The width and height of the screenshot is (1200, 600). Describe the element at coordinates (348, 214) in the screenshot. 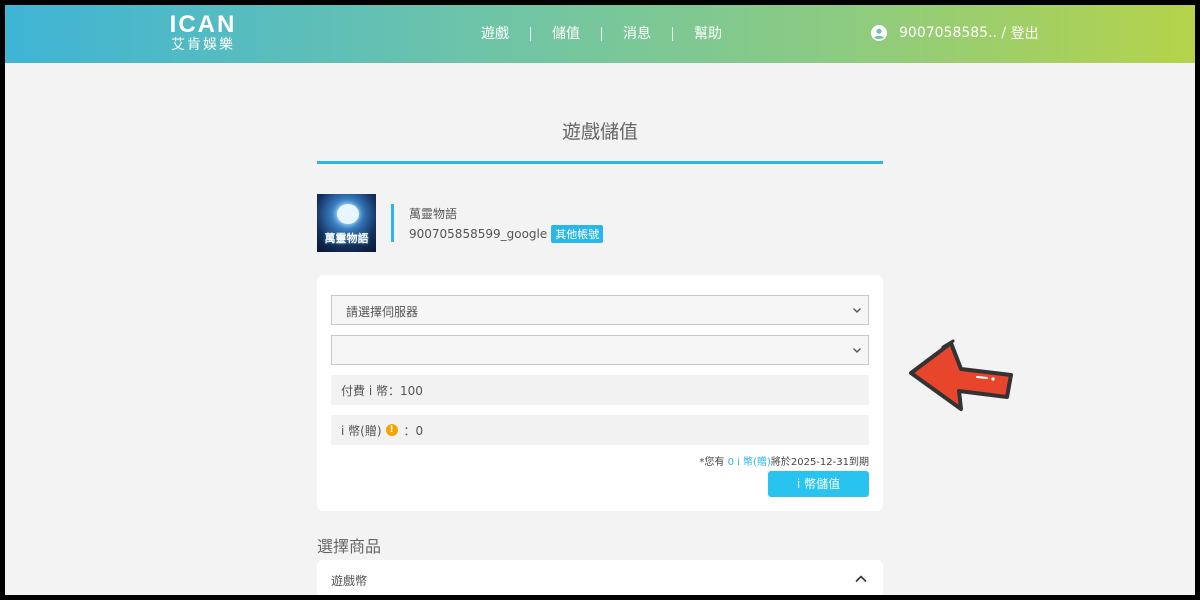

I see `cover-creature` at that location.